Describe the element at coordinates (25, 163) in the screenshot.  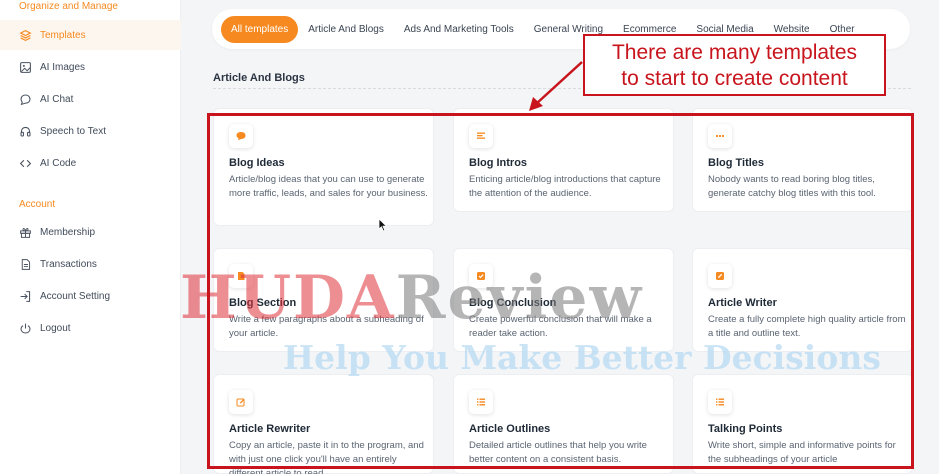
I see `code-icon` at that location.